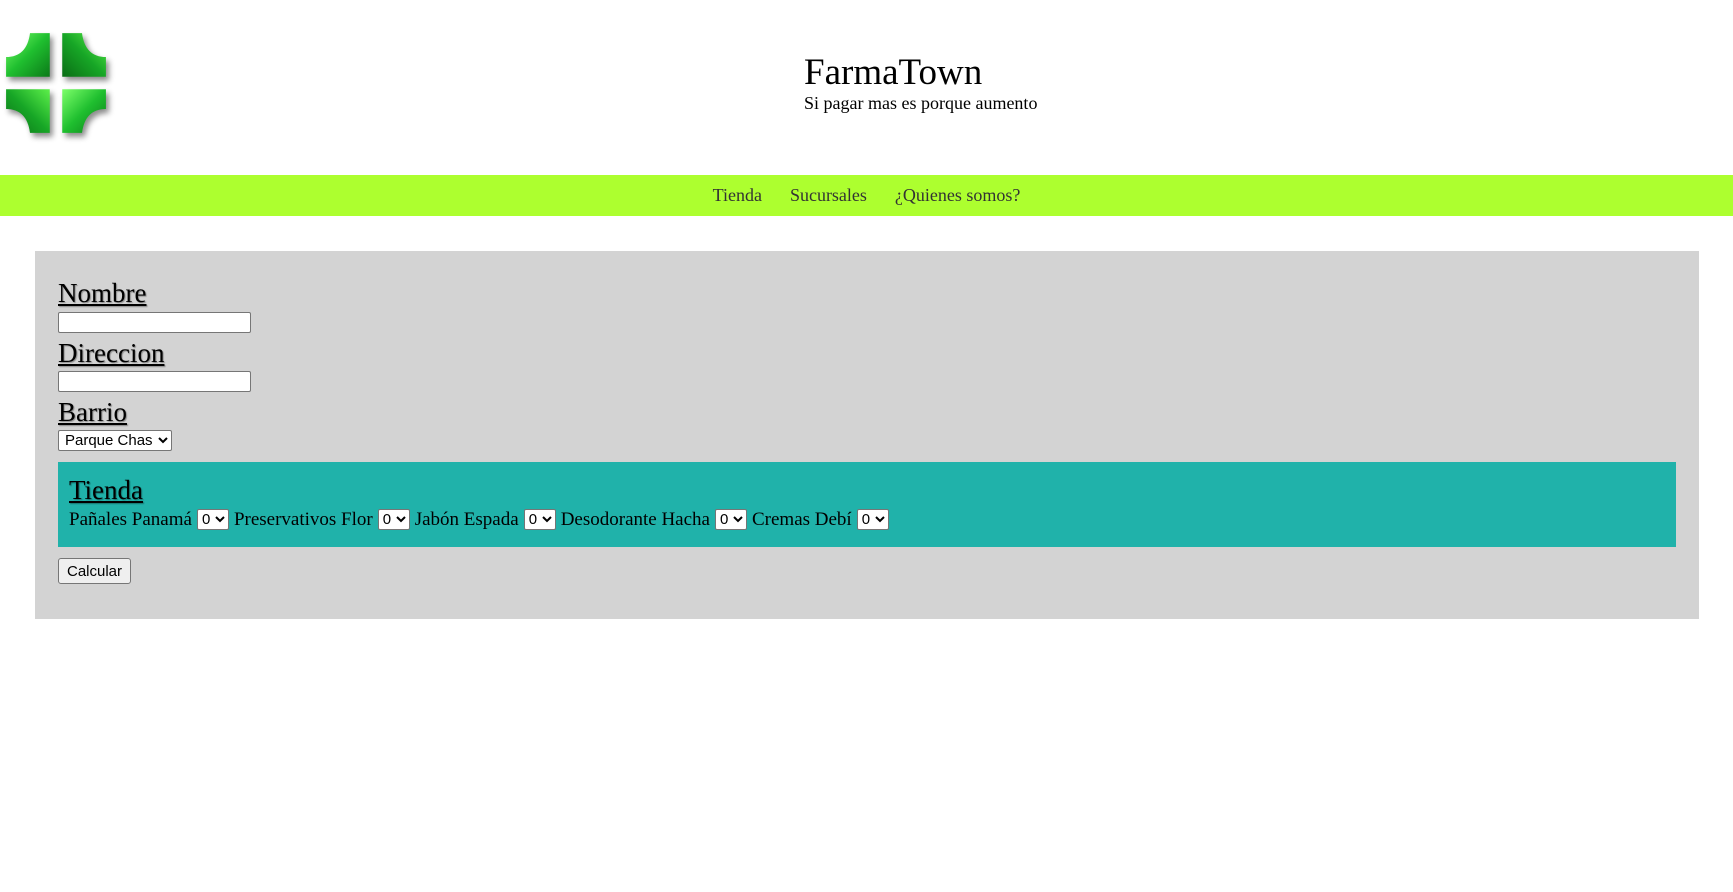 This screenshot has height=892, width=1733. Describe the element at coordinates (303, 519) in the screenshot. I see `product-label: Preservativos Flor` at that location.